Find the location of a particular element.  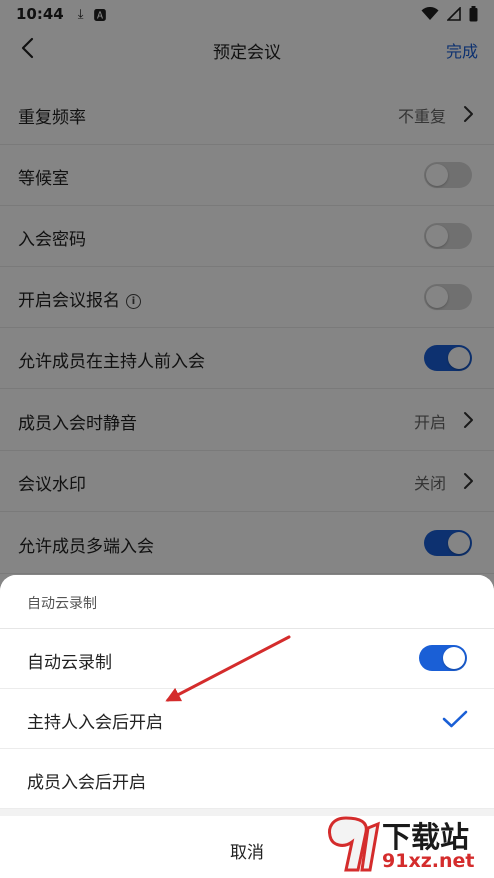

watermark-logo-icon is located at coordinates (354, 844).